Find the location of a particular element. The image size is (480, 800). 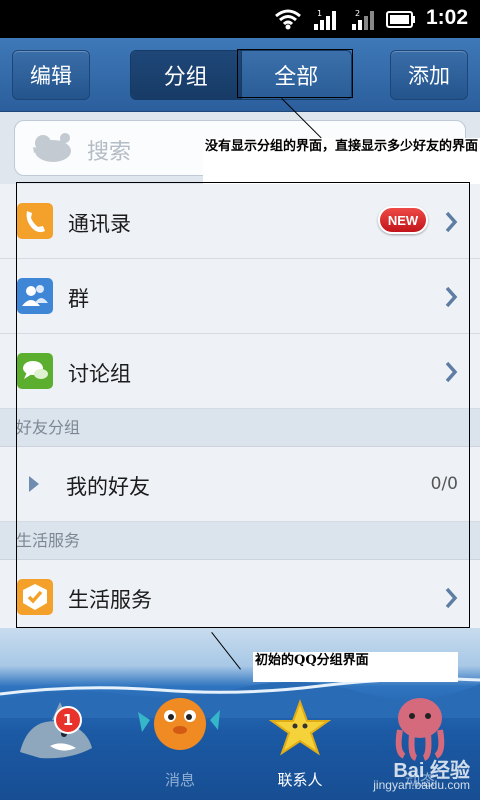

svg-text: 1 is located at coordinates (319, 13).